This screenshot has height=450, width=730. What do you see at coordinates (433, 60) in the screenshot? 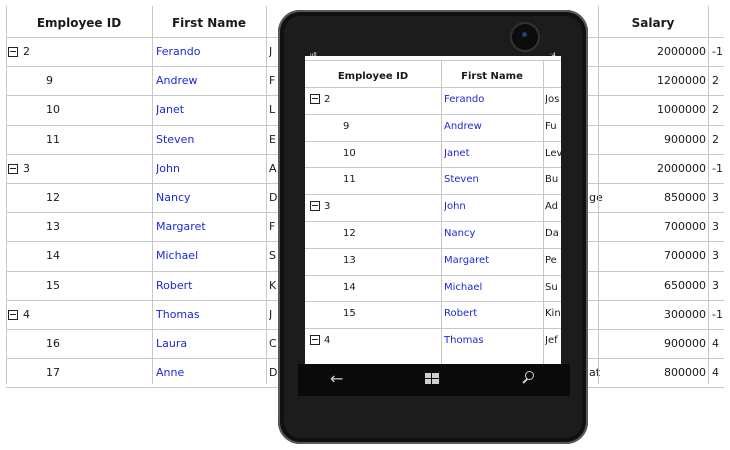
I see `header-divider` at bounding box center [433, 60].